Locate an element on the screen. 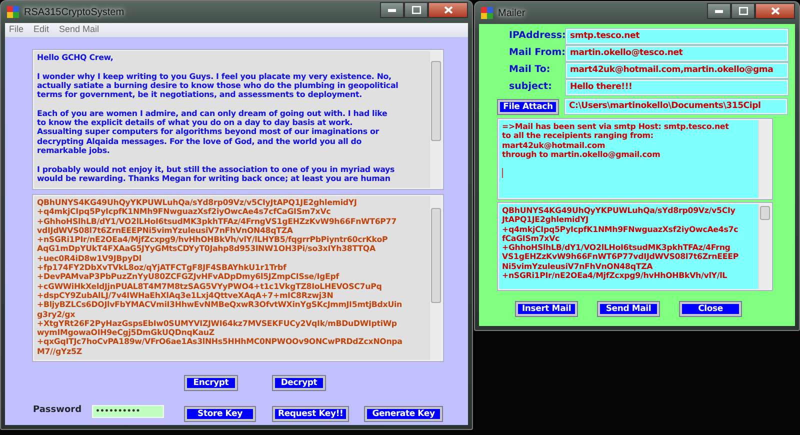  text-field: Hello there!!! is located at coordinates (677, 87).